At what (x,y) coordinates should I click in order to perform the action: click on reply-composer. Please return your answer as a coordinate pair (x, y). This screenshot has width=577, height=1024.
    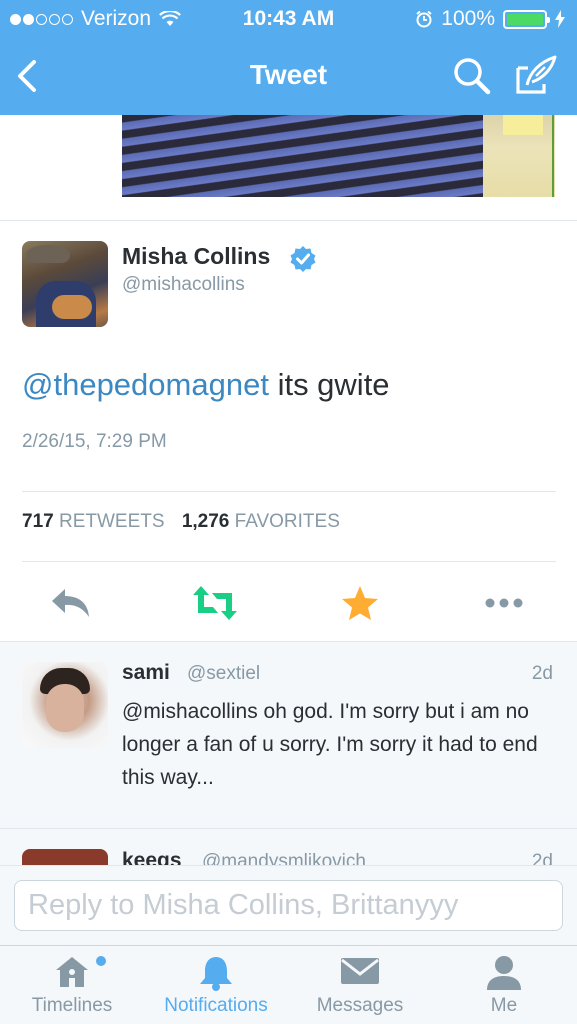
    Looking at the image, I should click on (288, 905).